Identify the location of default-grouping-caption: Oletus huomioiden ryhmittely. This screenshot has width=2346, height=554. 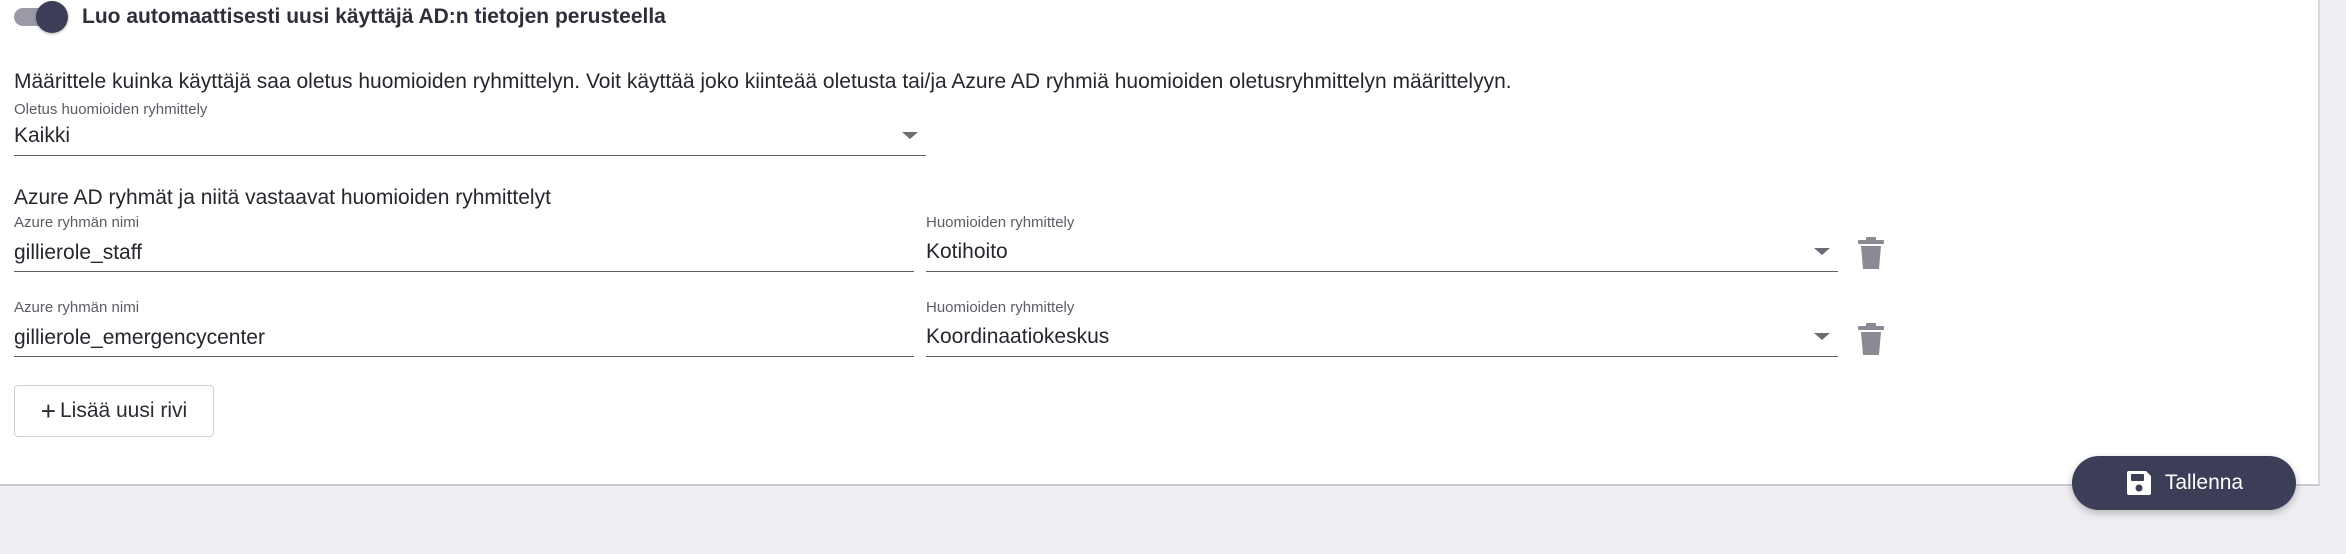
(111, 109).